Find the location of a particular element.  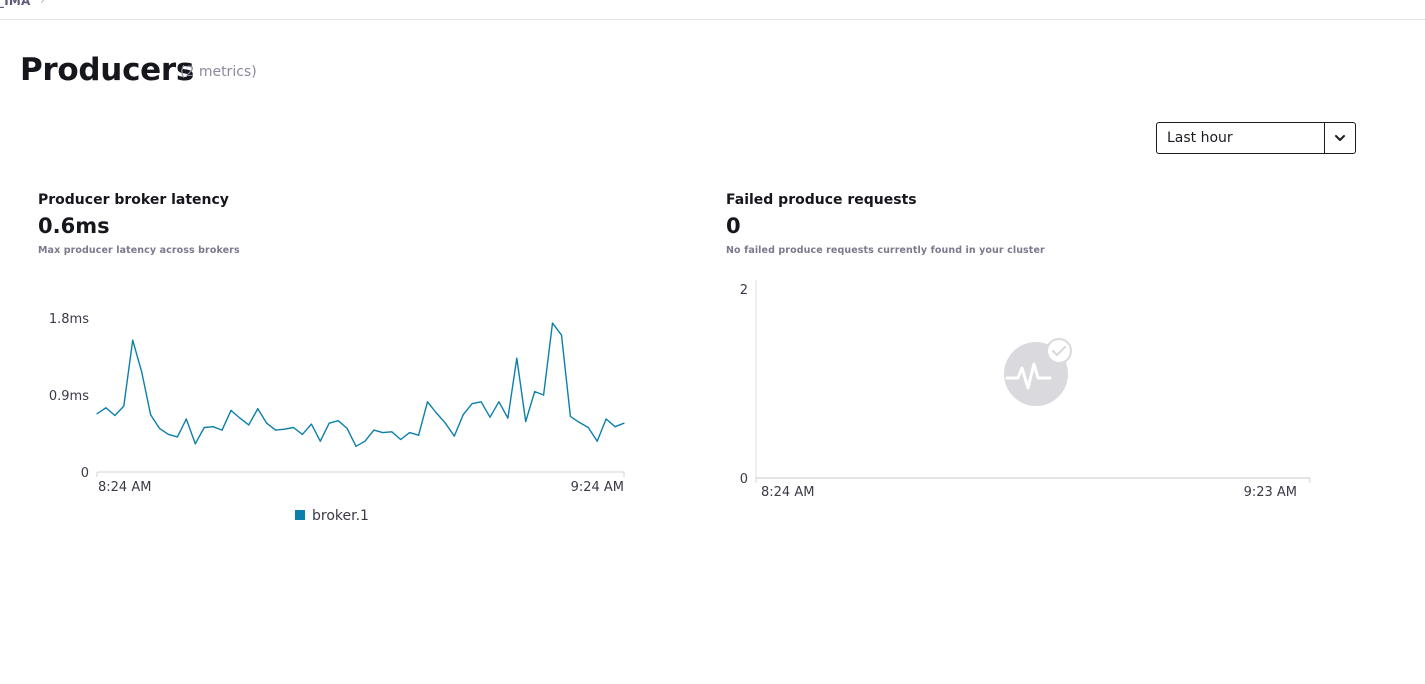

heartbeat-check-icon is located at coordinates (1038, 372).